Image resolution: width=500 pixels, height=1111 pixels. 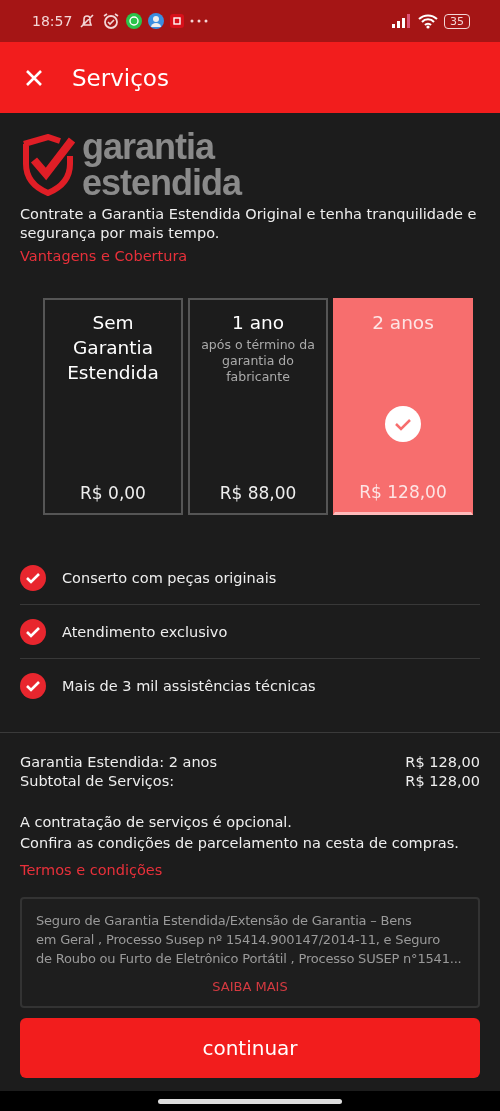 I want to click on note-text: Confira as condições de parcelamento na cesta de compras., so click(x=240, y=843).